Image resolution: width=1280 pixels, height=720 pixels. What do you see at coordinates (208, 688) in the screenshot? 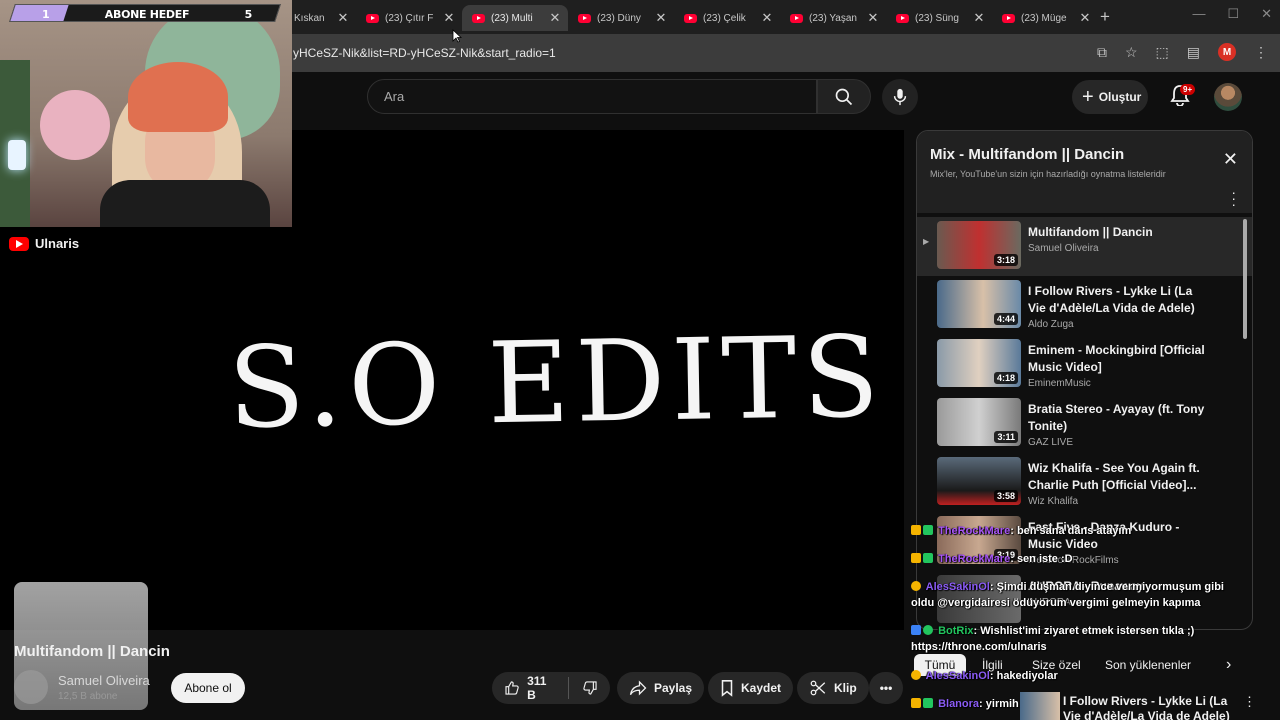
I see `subscribe-button: Abone ol` at bounding box center [208, 688].